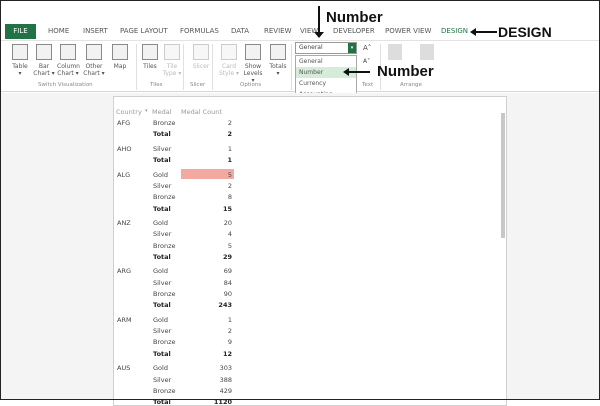  What do you see at coordinates (229, 66) in the screenshot?
I see `button-label: Card` at bounding box center [229, 66].